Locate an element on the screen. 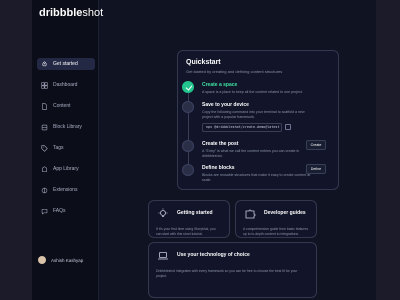 The height and width of the screenshot is (300, 400). sidebar-item-label: App Library is located at coordinates (66, 169).